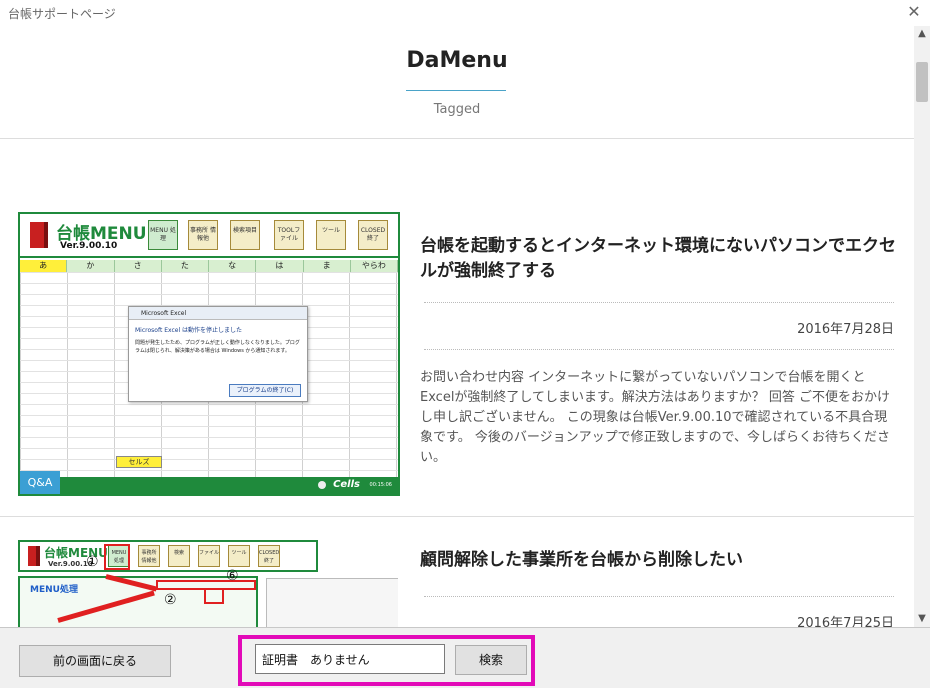  Describe the element at coordinates (40, 482) in the screenshot. I see `category-badge: Q&A` at that location.